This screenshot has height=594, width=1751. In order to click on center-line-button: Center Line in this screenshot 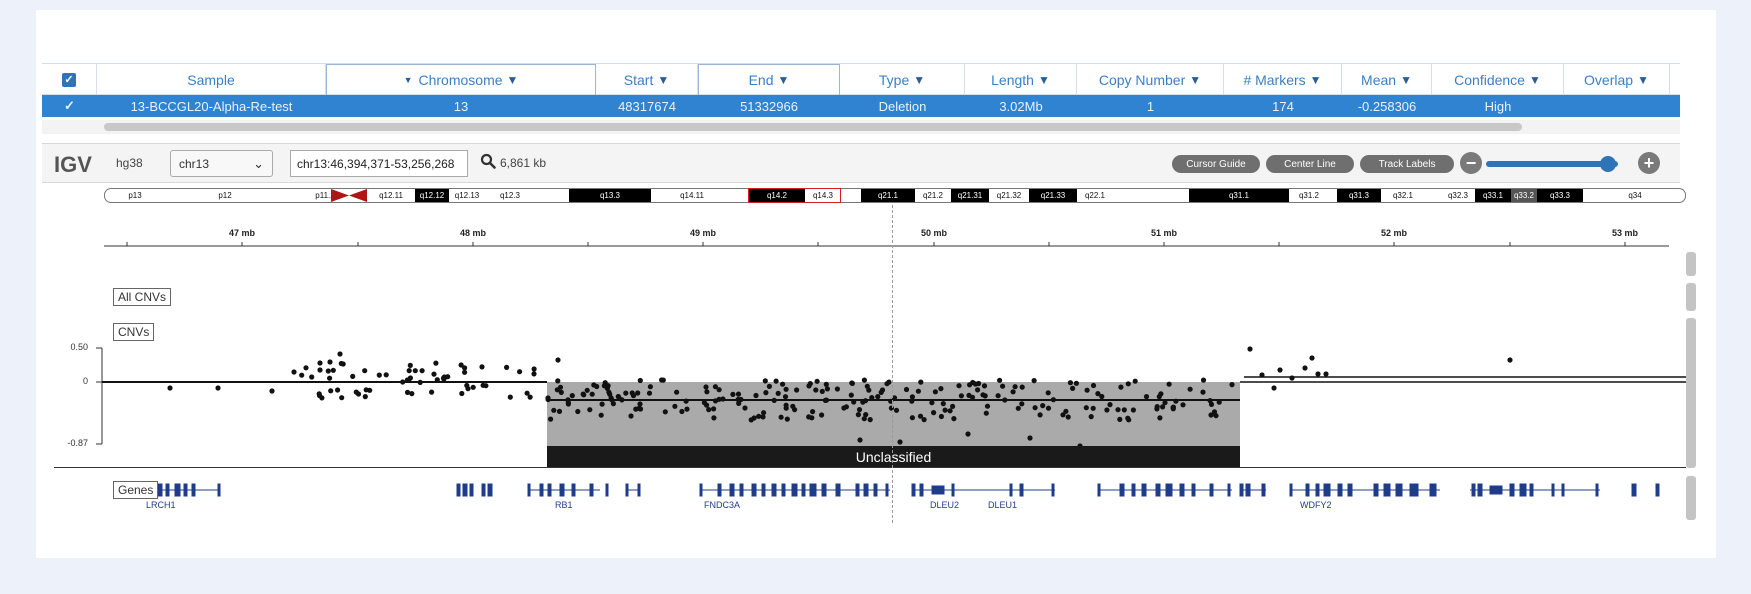, I will do `click(1310, 164)`.